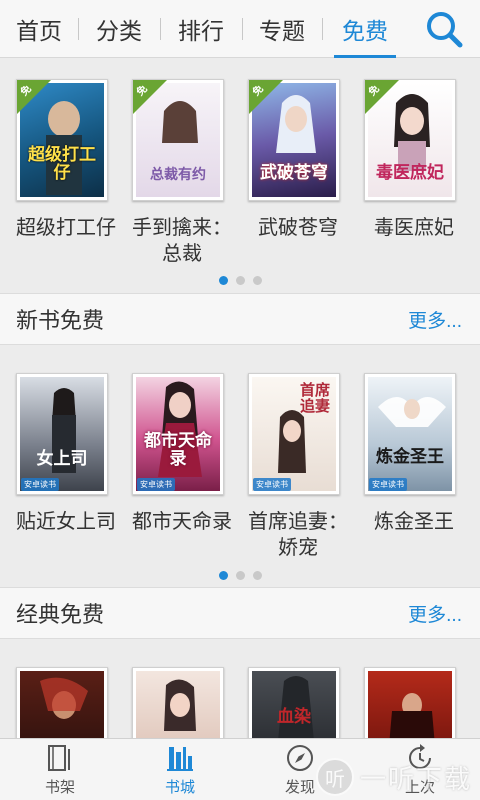  Describe the element at coordinates (294, 434) in the screenshot. I see `book-cover: 首席追妻 安卓读书` at that location.